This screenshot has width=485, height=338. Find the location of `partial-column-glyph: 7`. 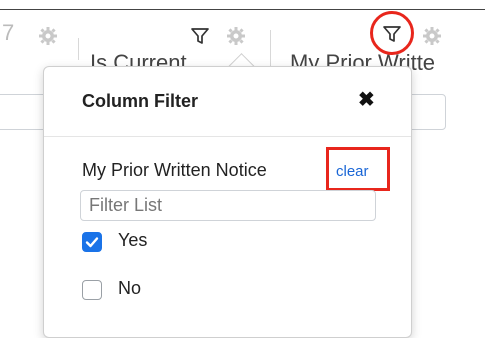

partial-column-glyph: 7 is located at coordinates (8, 32).